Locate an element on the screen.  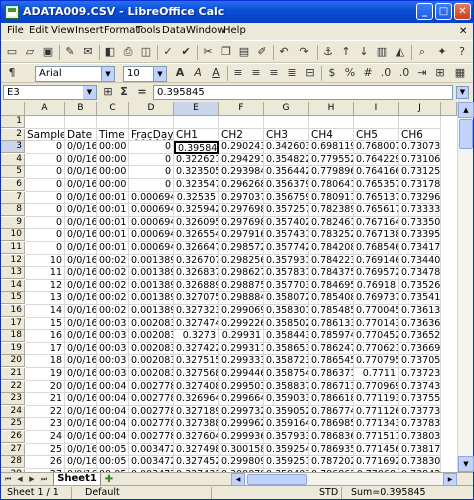
sort-descending-icon: ↓ is located at coordinates (364, 52).